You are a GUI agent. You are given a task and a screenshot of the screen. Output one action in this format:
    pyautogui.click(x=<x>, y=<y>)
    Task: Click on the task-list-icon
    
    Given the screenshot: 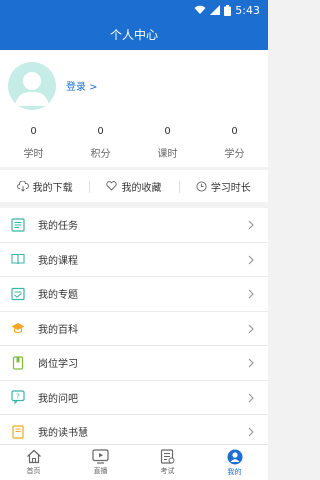 What is the action you would take?
    pyautogui.click(x=18, y=225)
    